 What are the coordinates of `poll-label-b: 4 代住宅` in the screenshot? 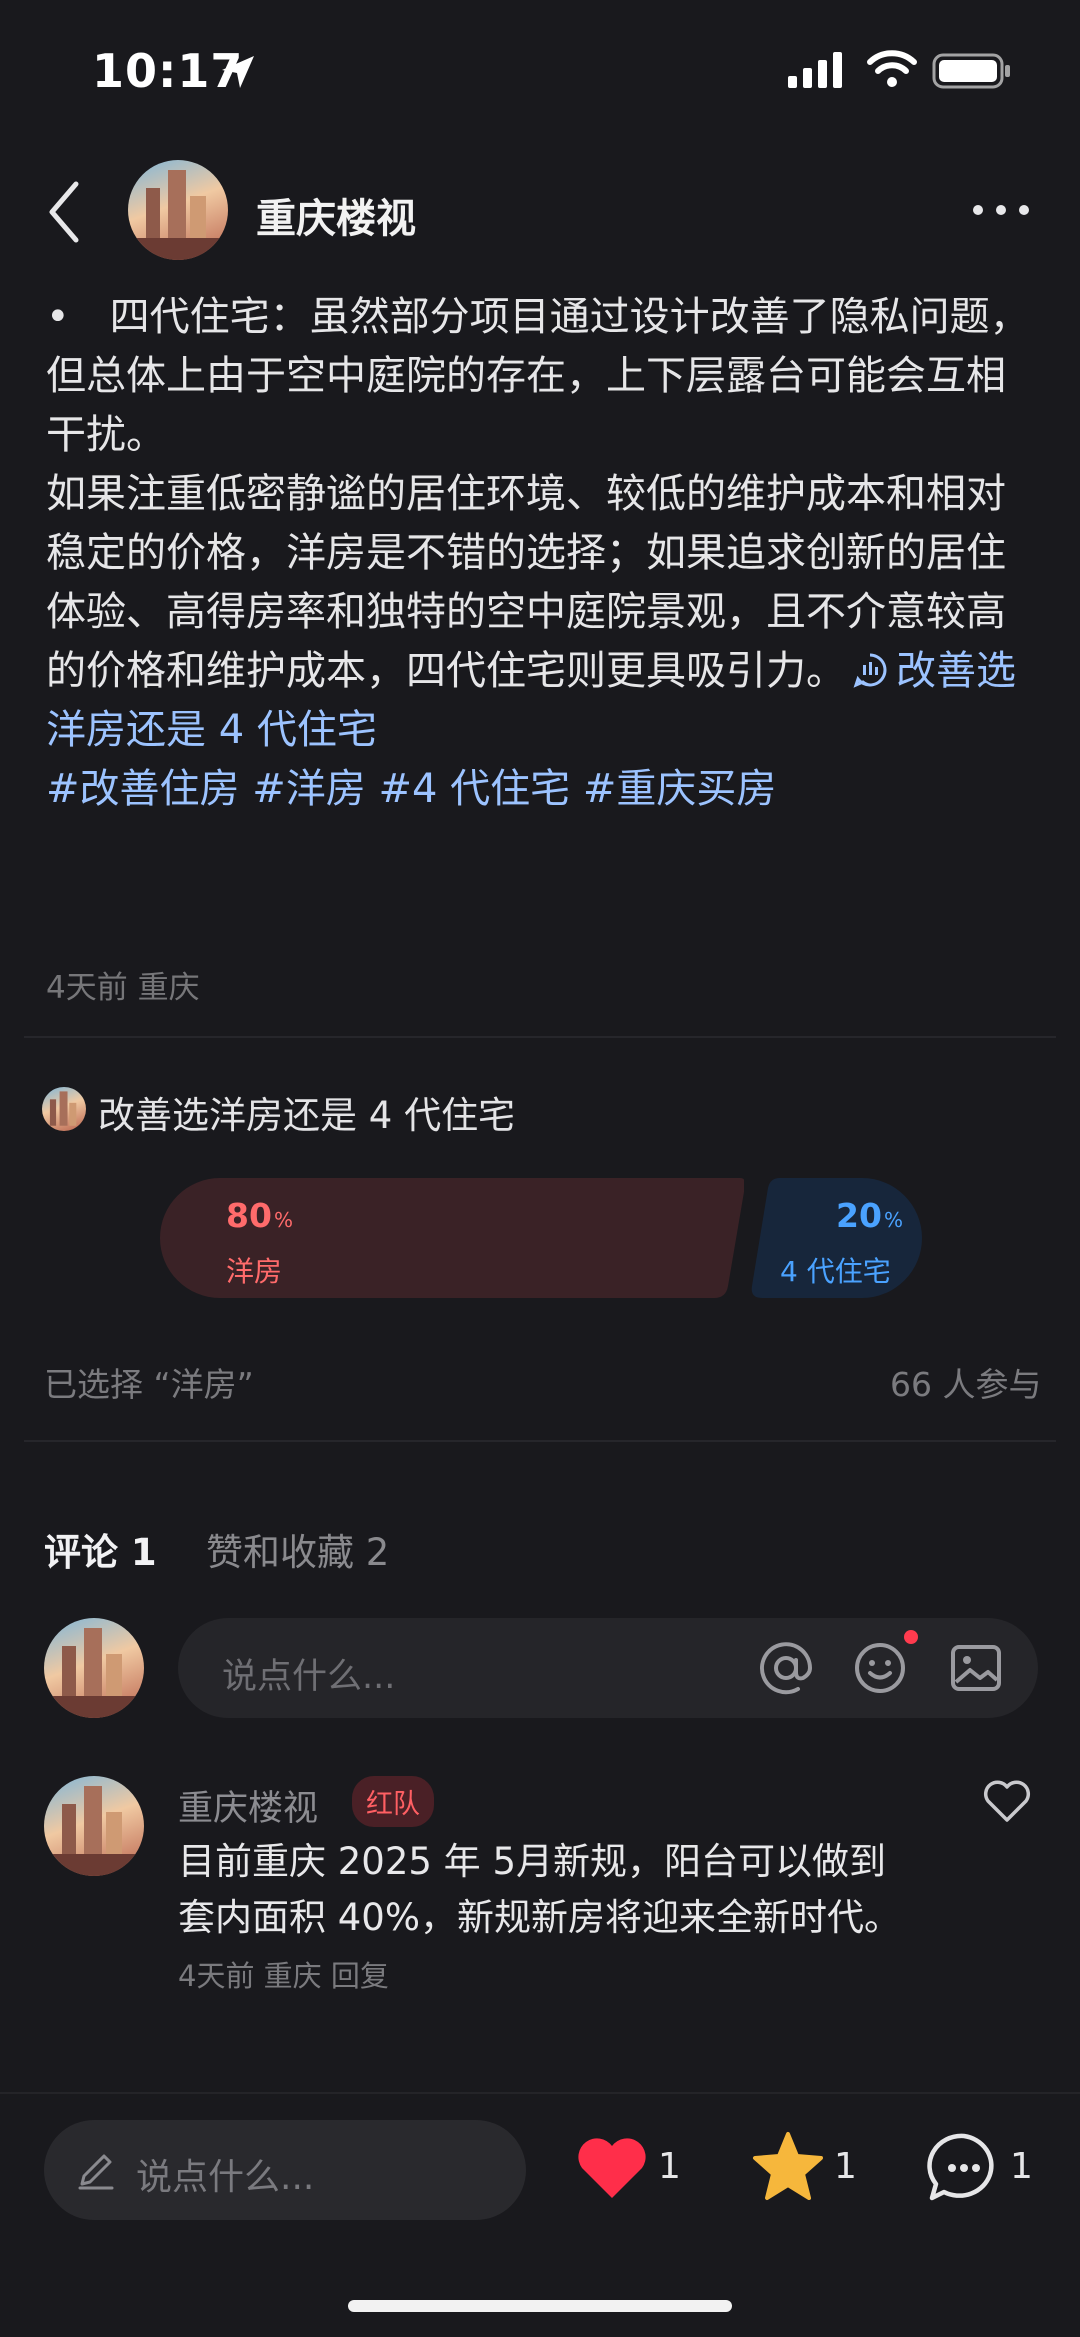 It's located at (835, 1271).